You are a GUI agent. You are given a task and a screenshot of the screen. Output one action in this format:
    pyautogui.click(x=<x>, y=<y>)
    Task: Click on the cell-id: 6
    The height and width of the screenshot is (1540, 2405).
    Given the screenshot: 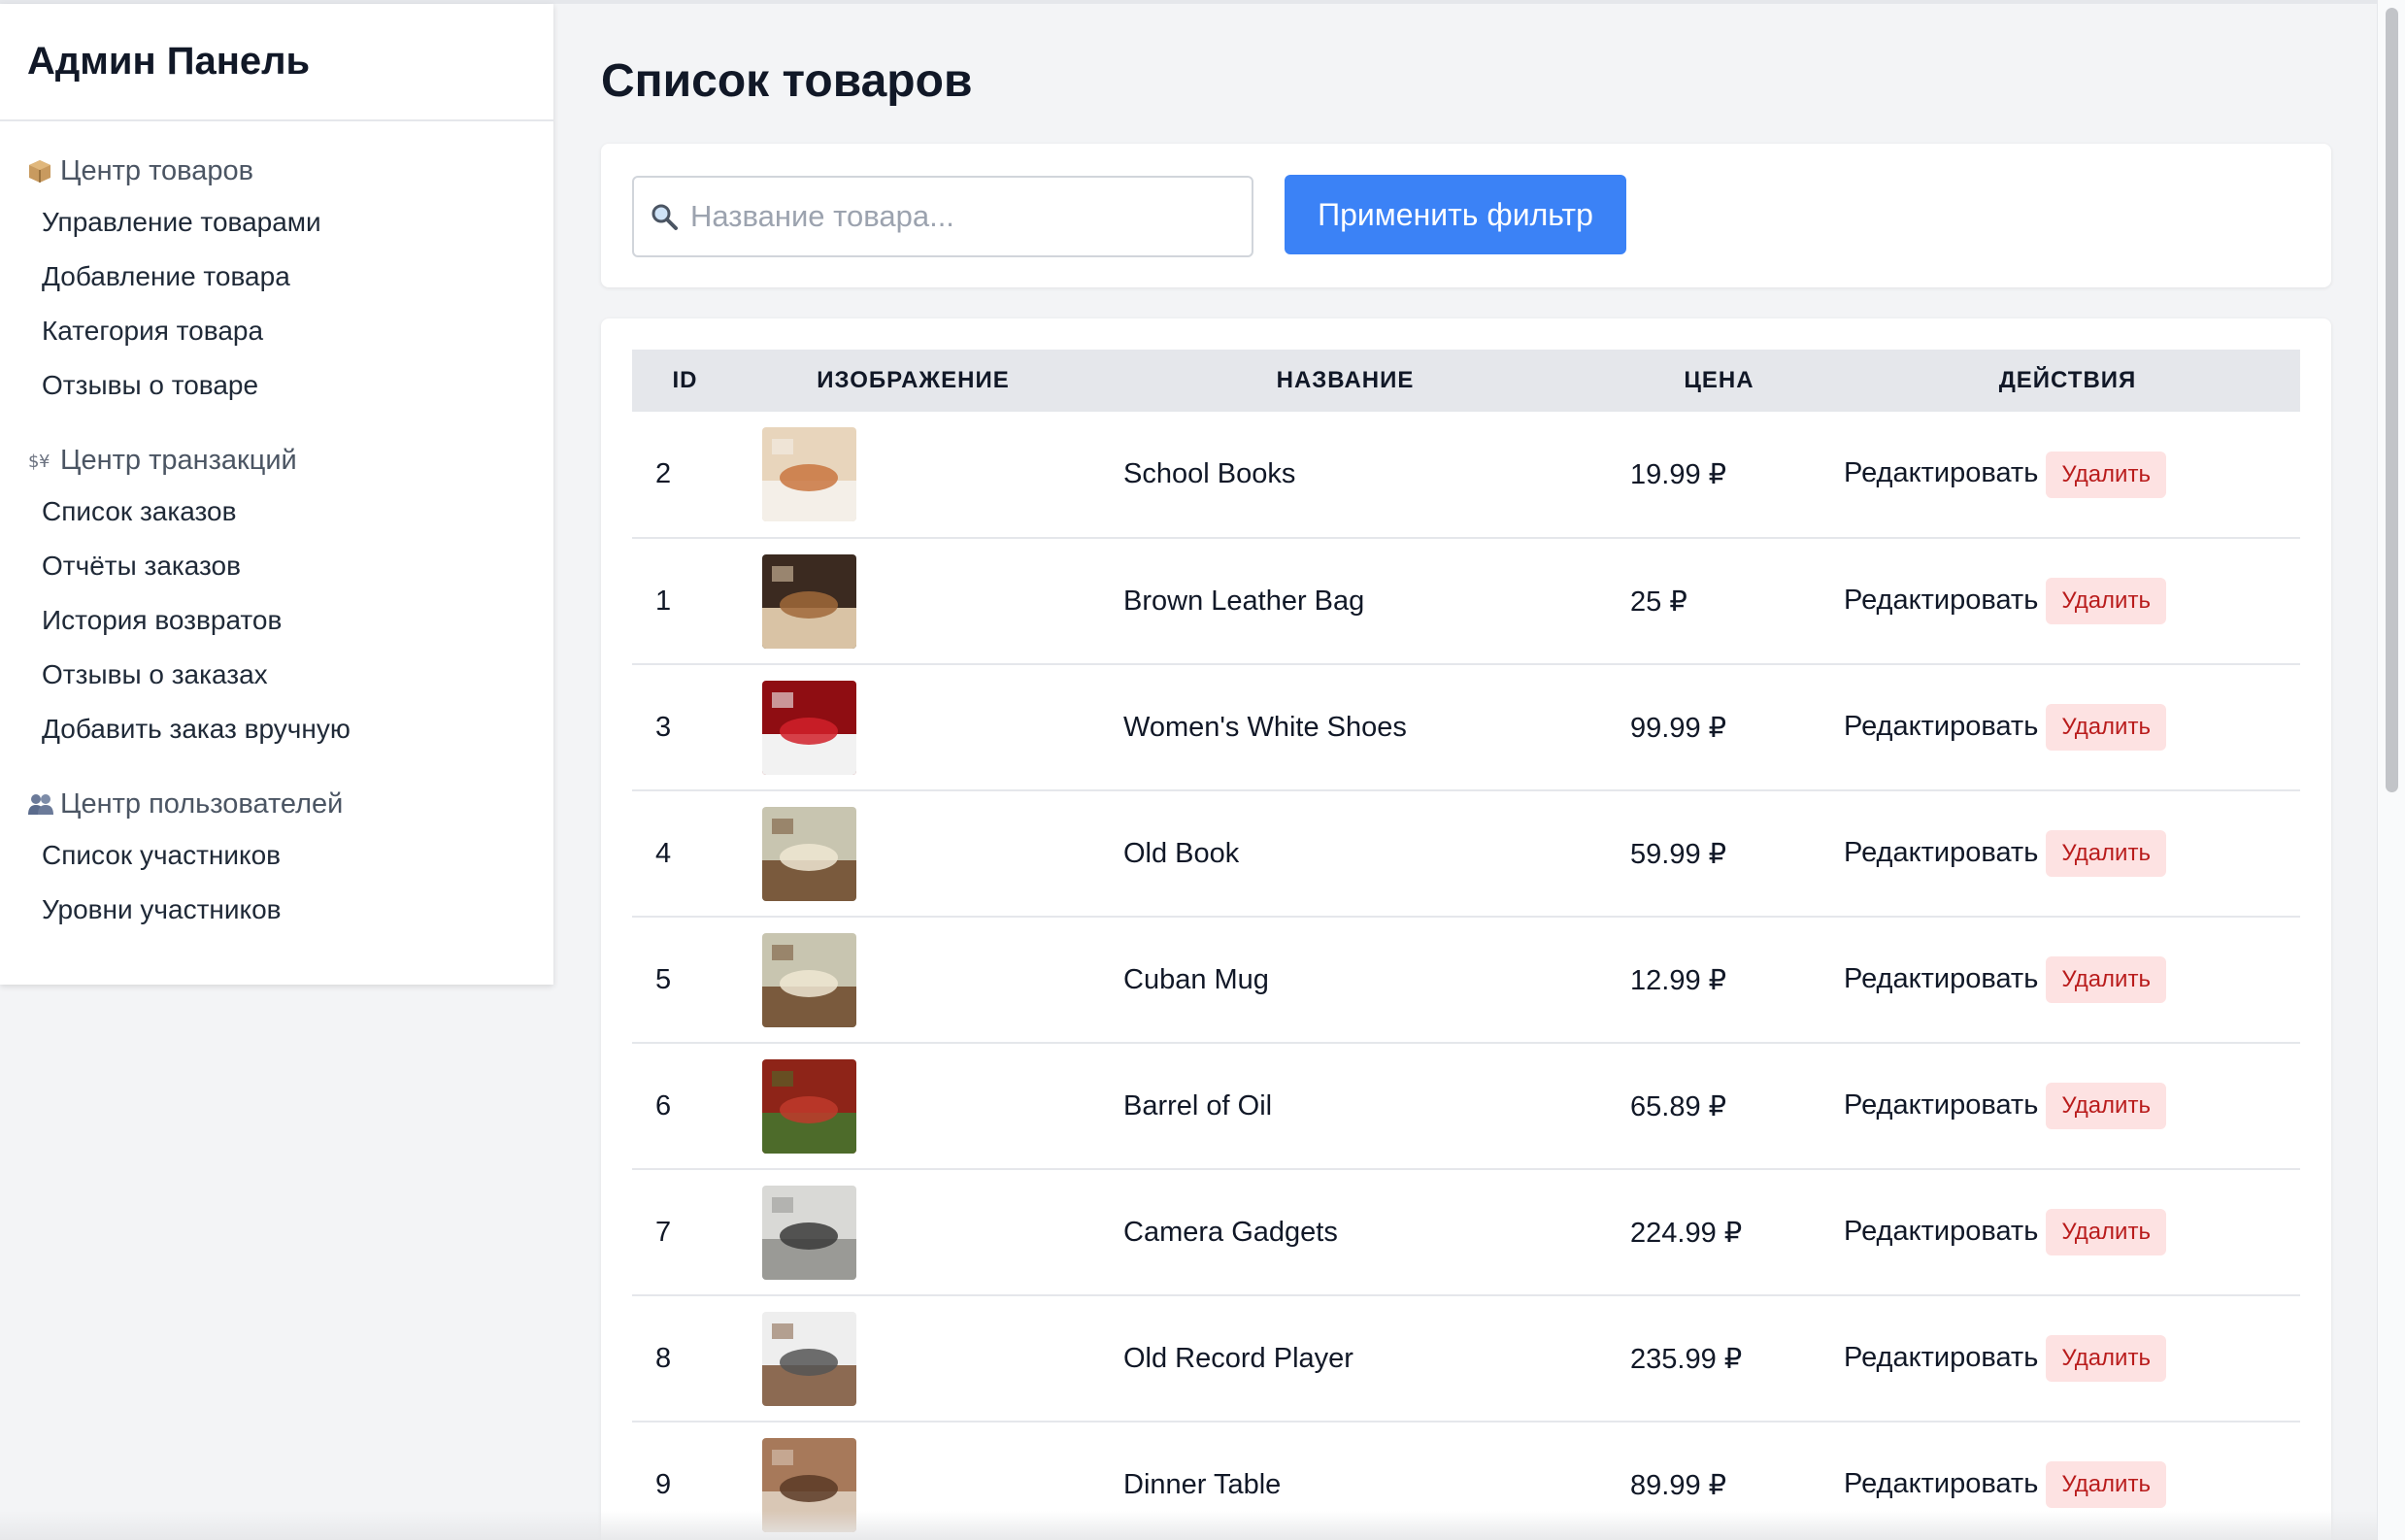 What is the action you would take?
    pyautogui.click(x=663, y=1105)
    